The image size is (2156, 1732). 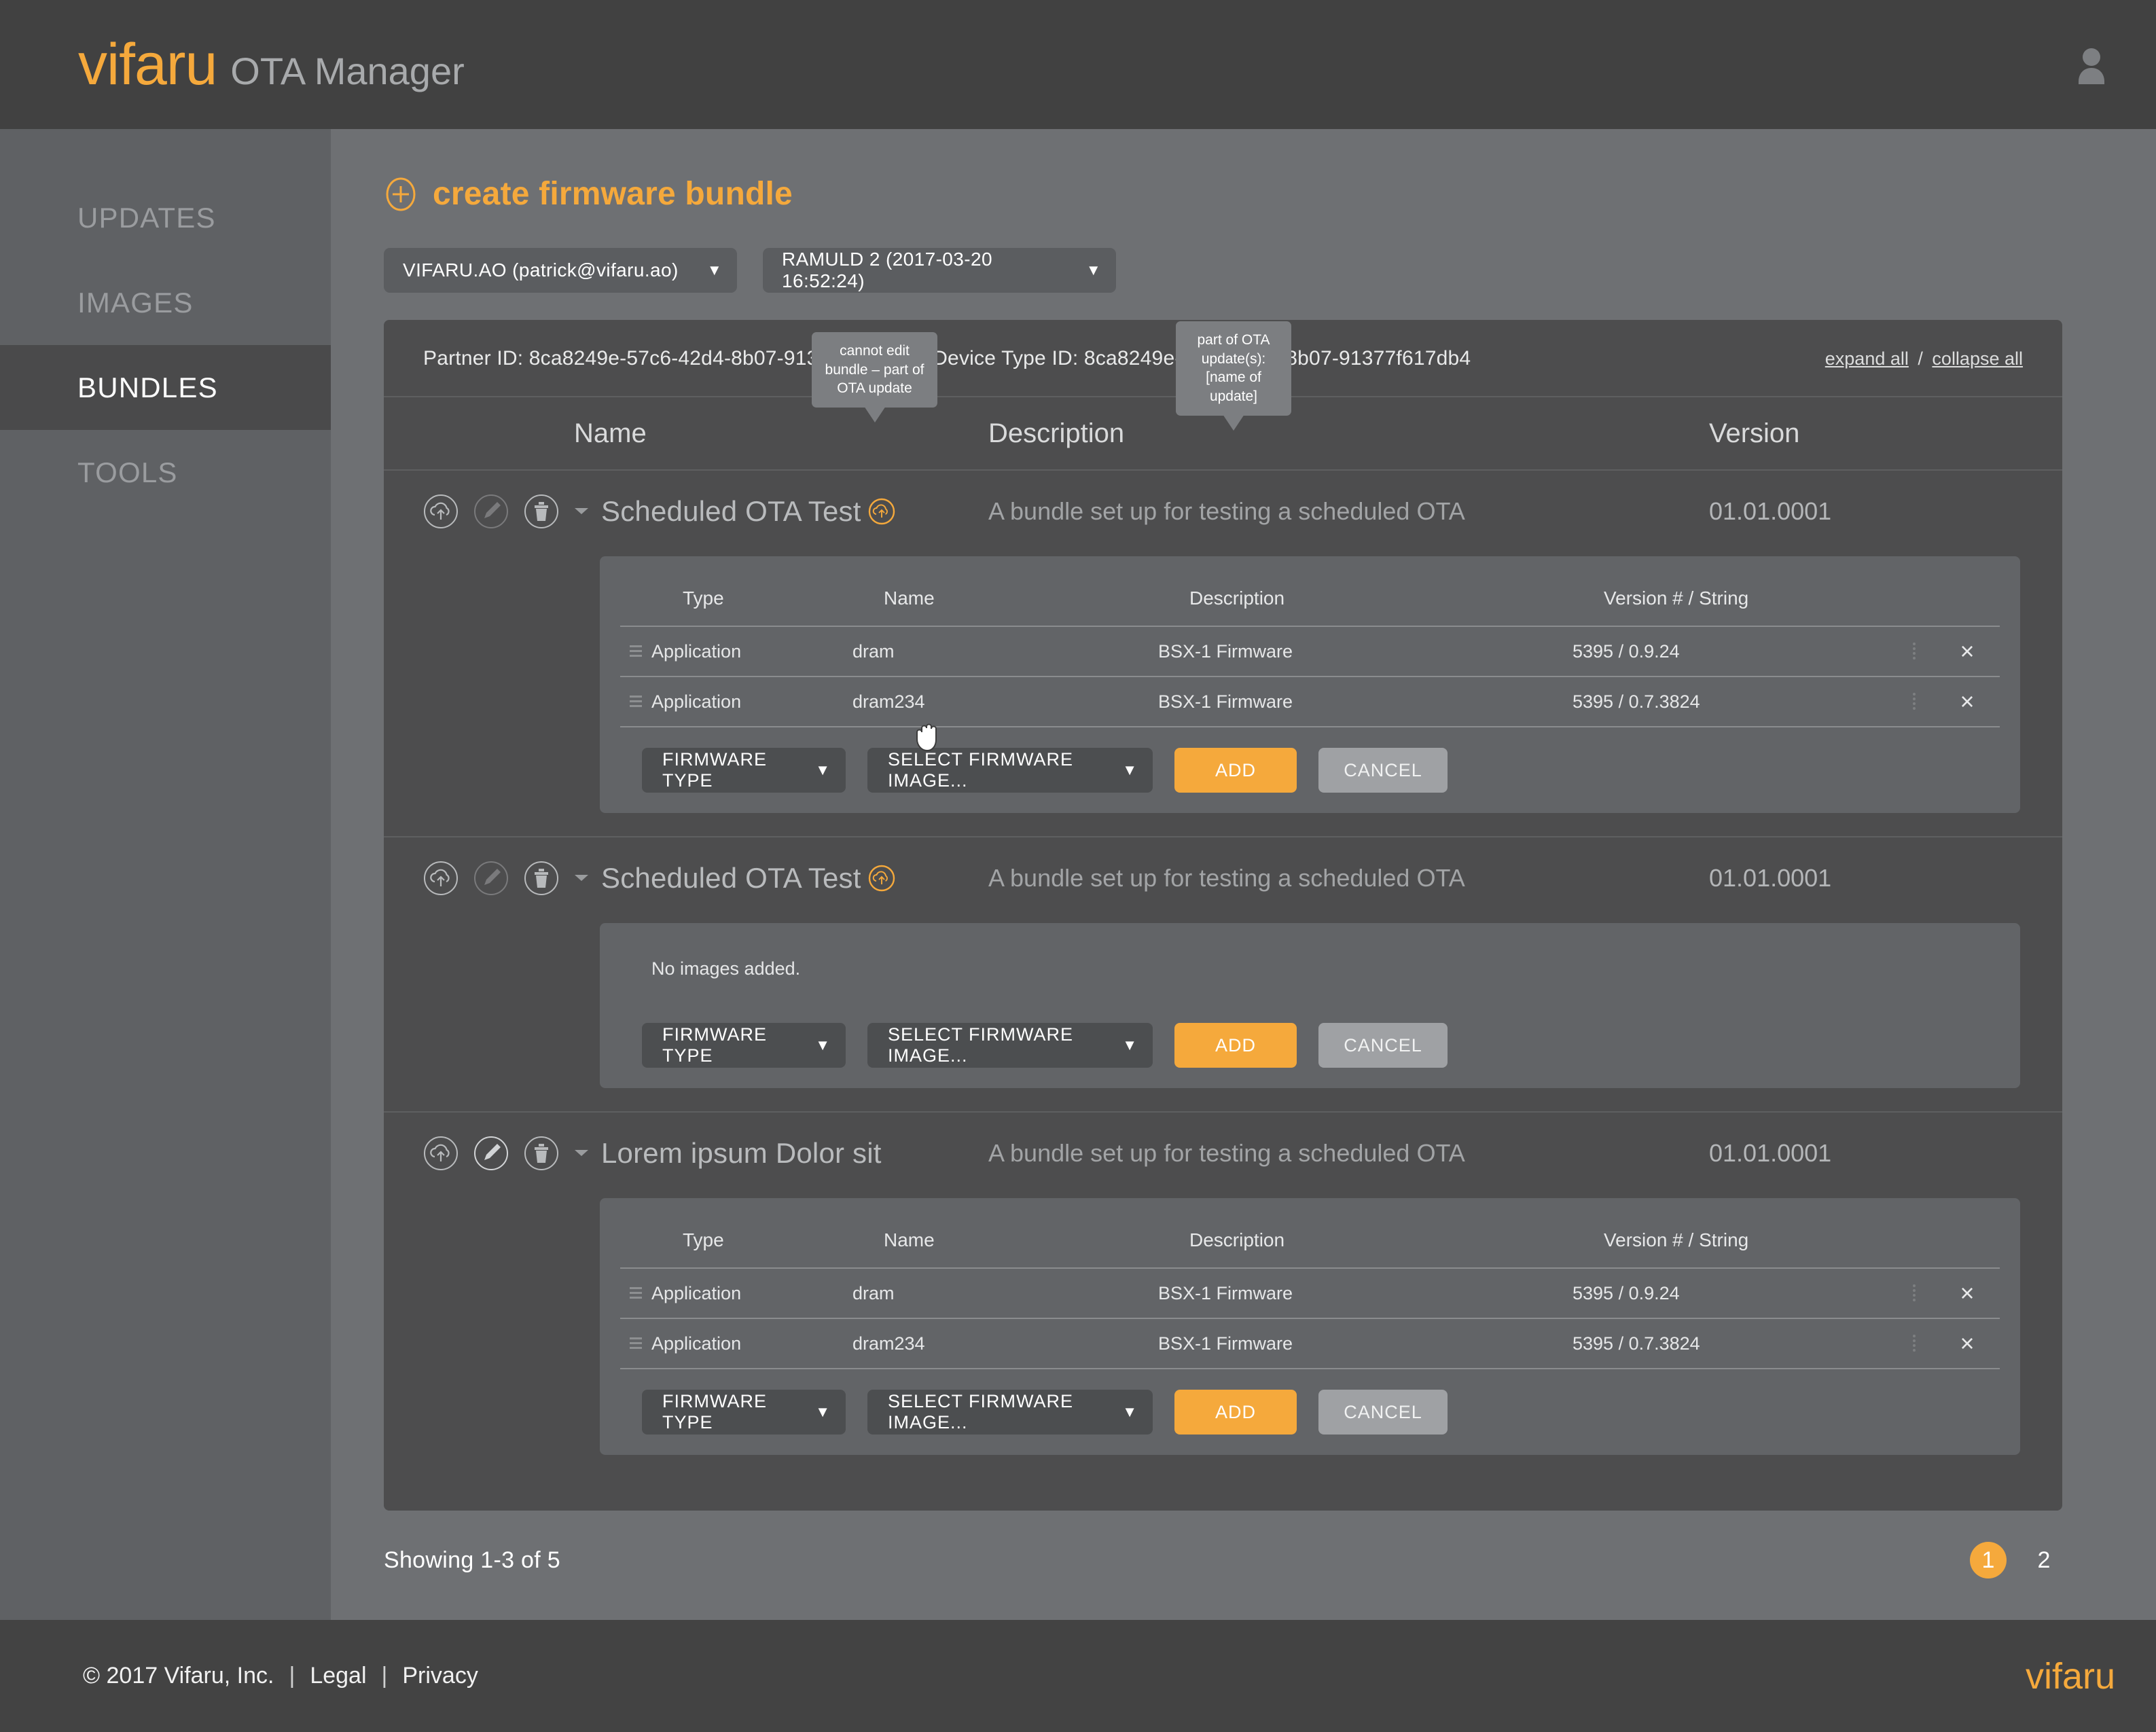 I want to click on copyright-text: © 2017 Vifaru, Inc., so click(x=178, y=1676).